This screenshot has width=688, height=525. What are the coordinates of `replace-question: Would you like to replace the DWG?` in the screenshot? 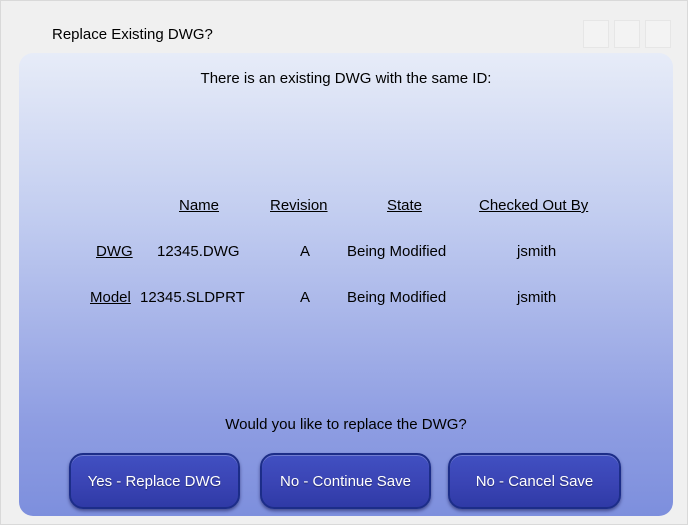 It's located at (346, 424).